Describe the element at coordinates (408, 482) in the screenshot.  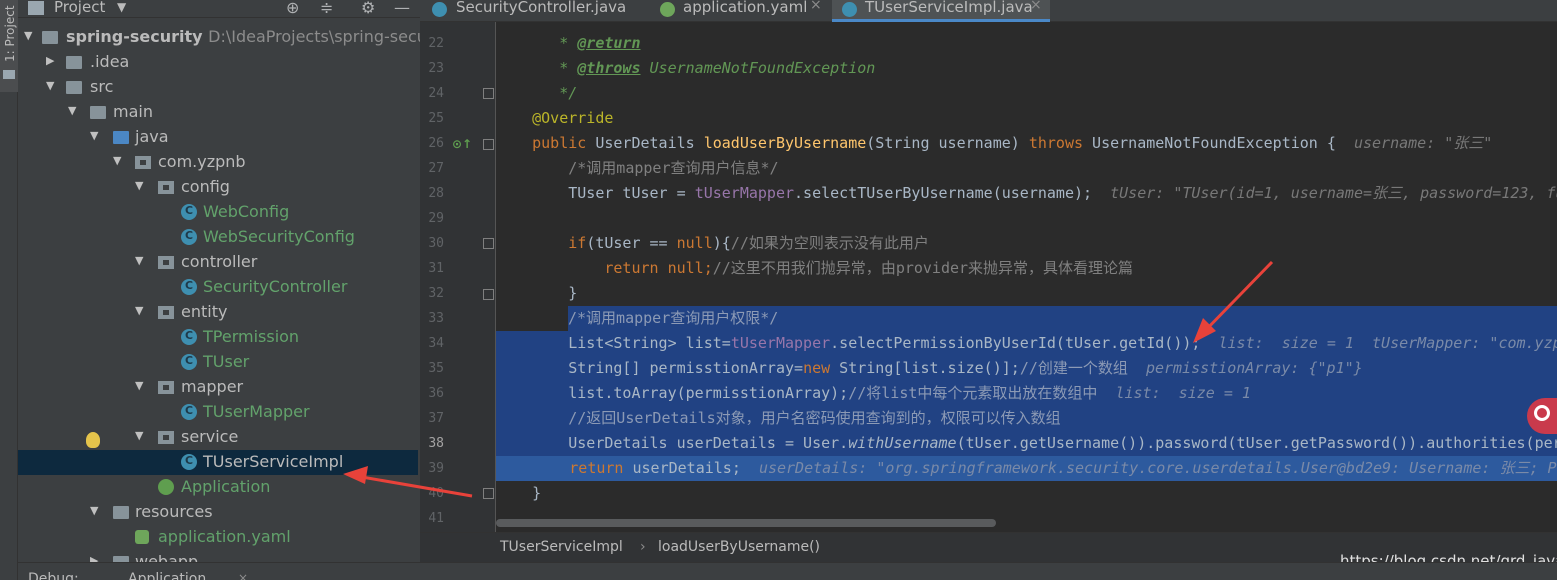
I see `annotation-arrow-tree` at that location.